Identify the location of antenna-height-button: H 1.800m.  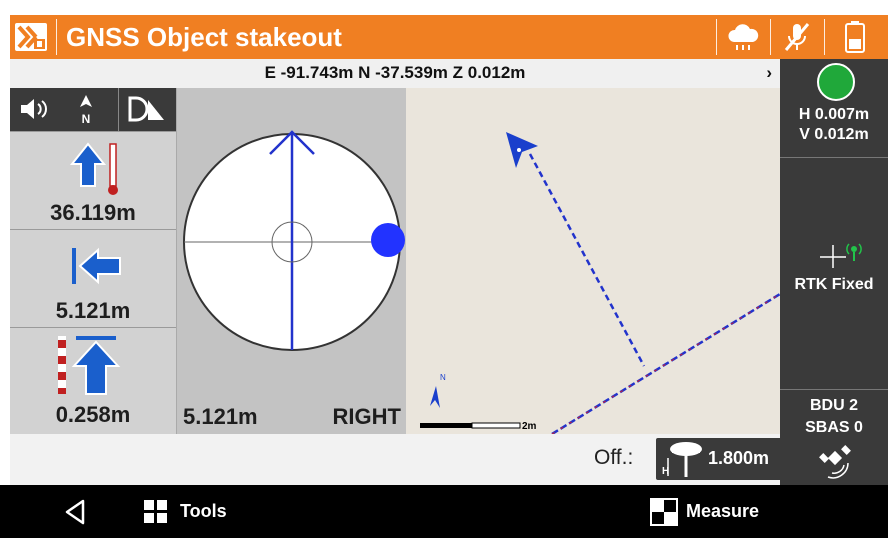
(720, 459).